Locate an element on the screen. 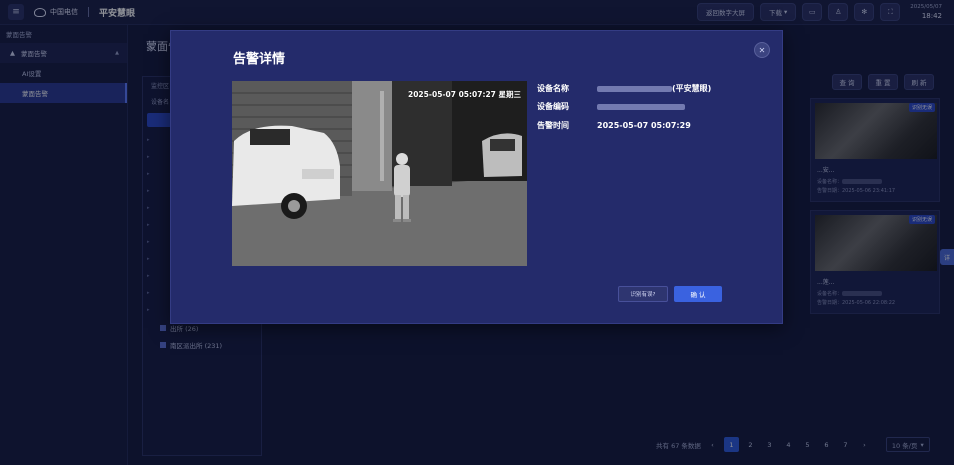  device-code-label: 设备编码 is located at coordinates (553, 106).